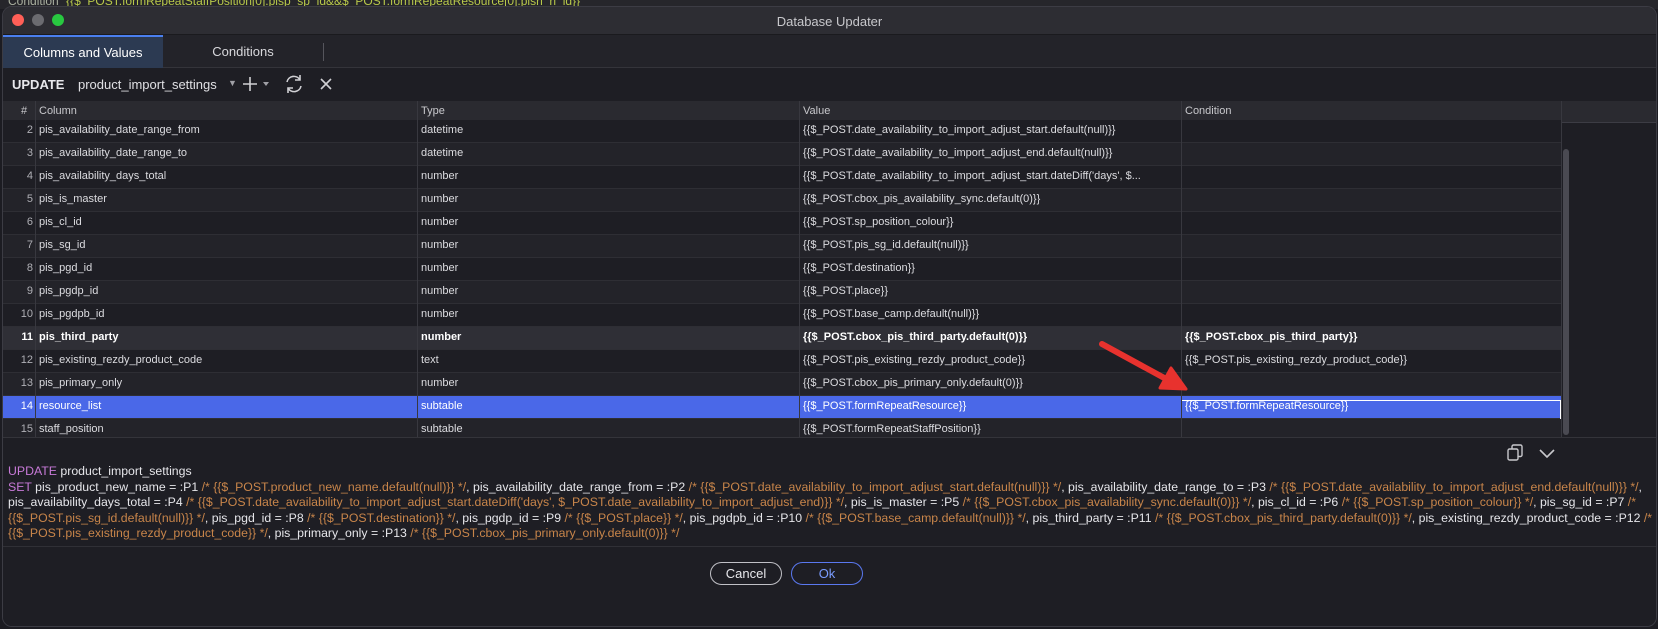  What do you see at coordinates (991, 314) in the screenshot?
I see `cell-value: {{$_POST.base_camp.default(null)}}` at bounding box center [991, 314].